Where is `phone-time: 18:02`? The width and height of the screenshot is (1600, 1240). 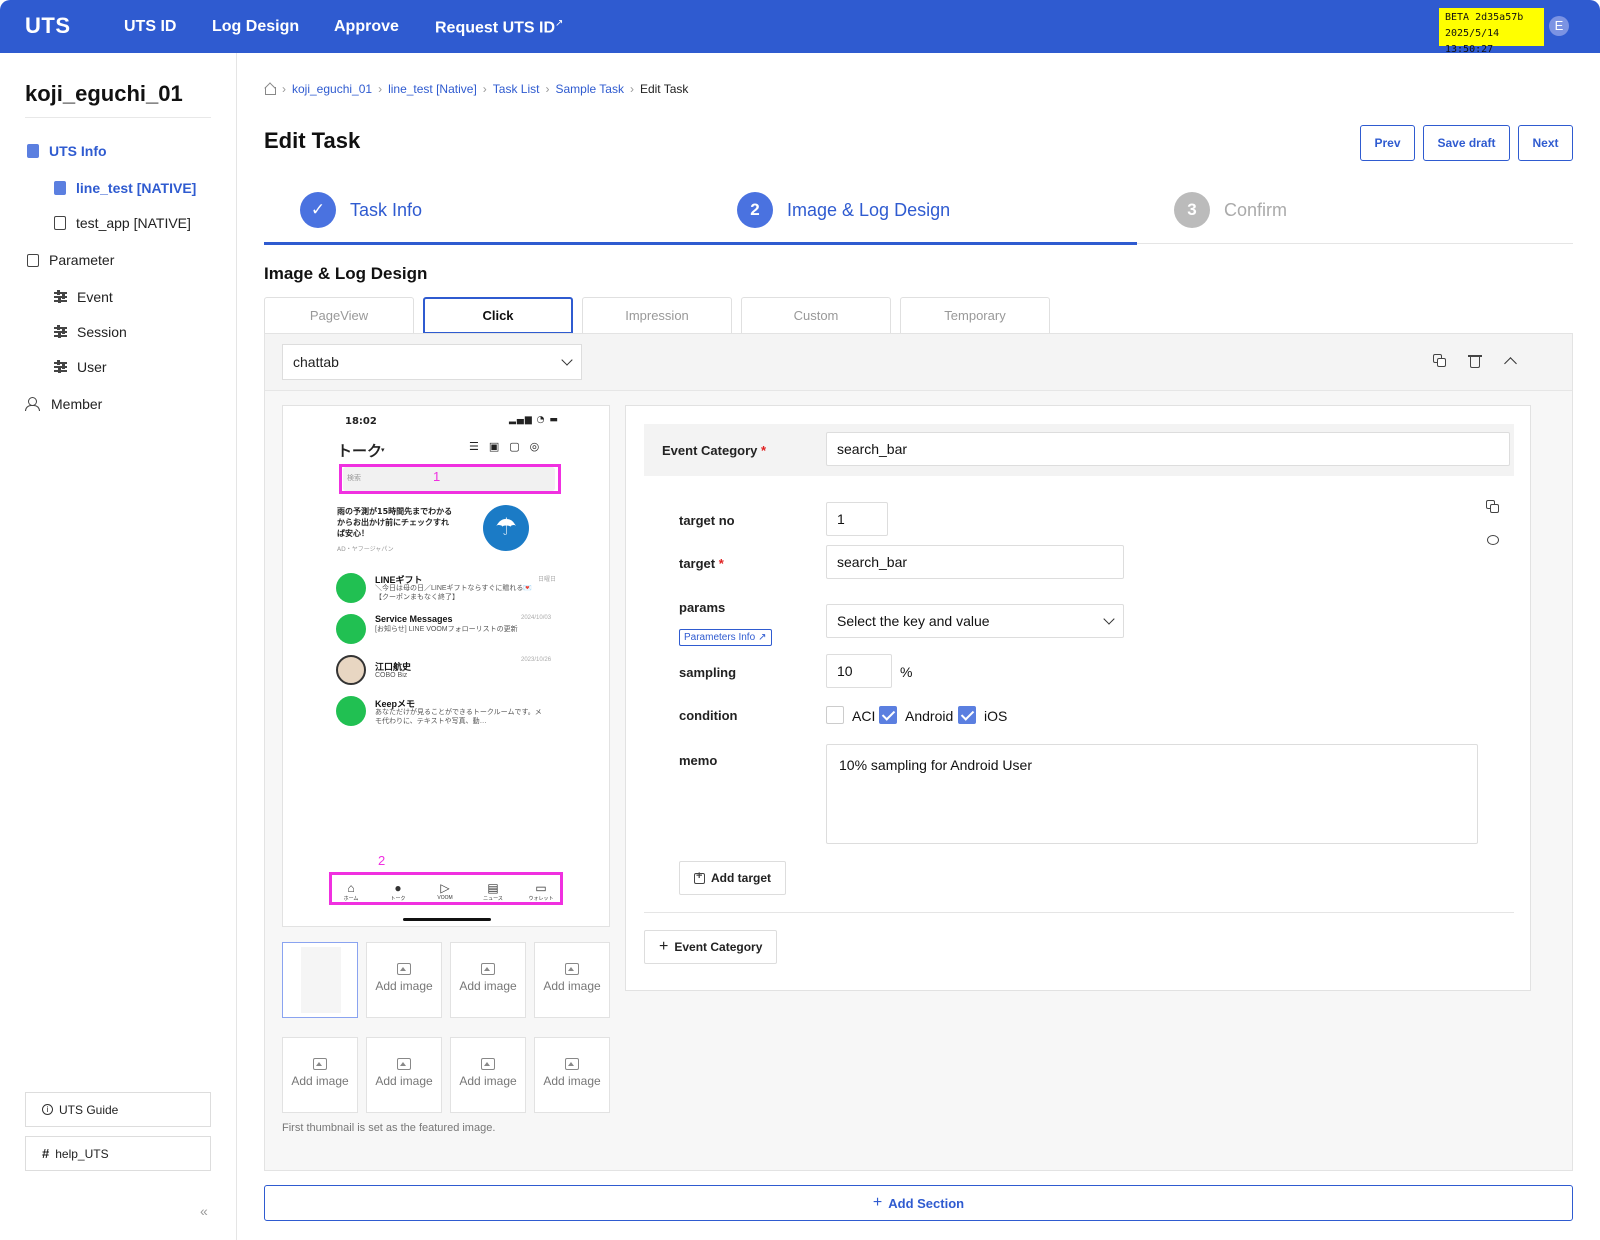 phone-time: 18:02 is located at coordinates (361, 421).